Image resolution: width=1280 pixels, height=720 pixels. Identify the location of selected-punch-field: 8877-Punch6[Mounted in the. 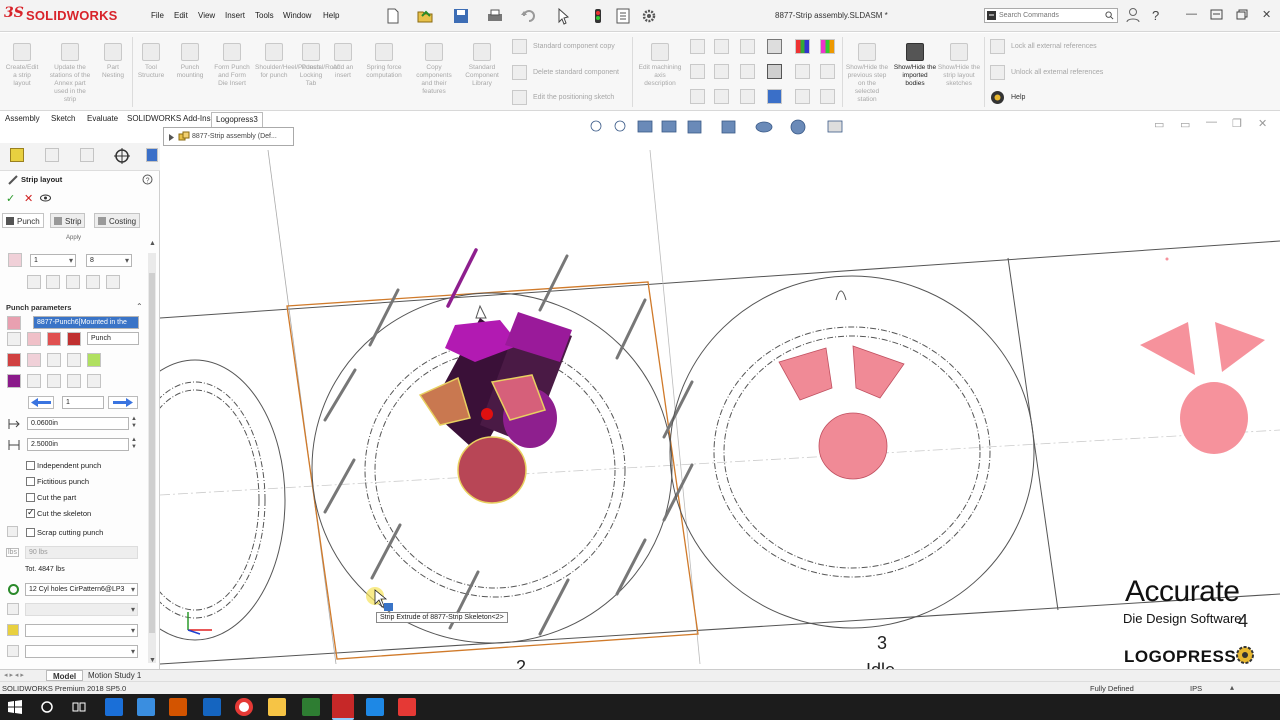
(86, 322).